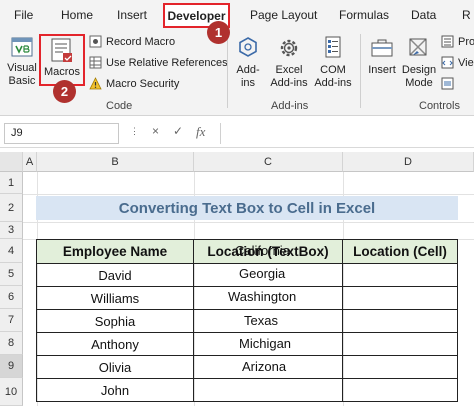 The height and width of the screenshot is (406, 474). What do you see at coordinates (447, 62) in the screenshot?
I see `view-code-icon` at bounding box center [447, 62].